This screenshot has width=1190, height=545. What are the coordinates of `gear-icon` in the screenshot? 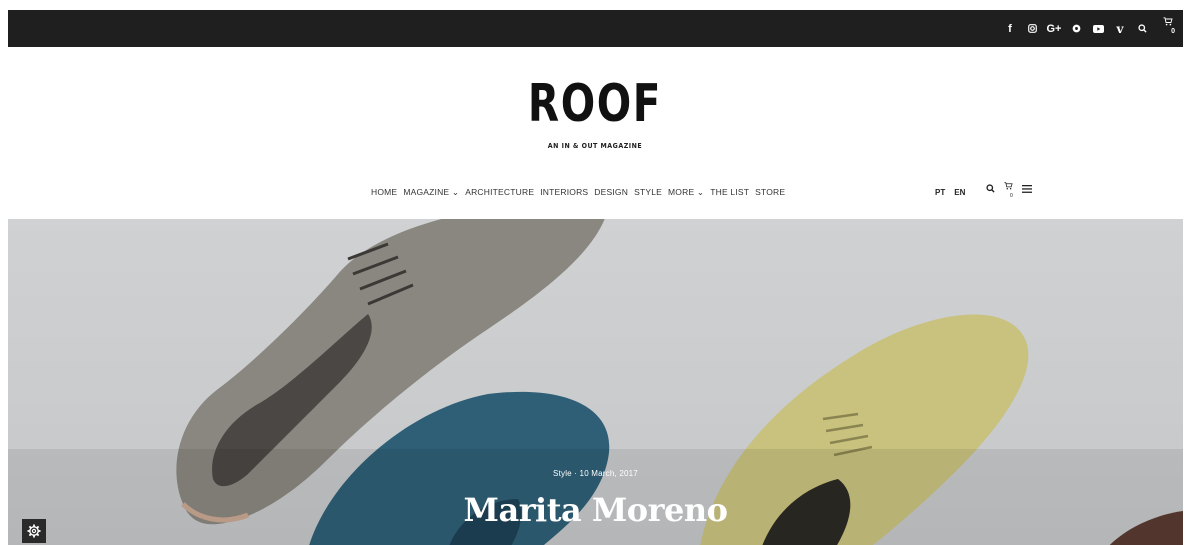 It's located at (34, 531).